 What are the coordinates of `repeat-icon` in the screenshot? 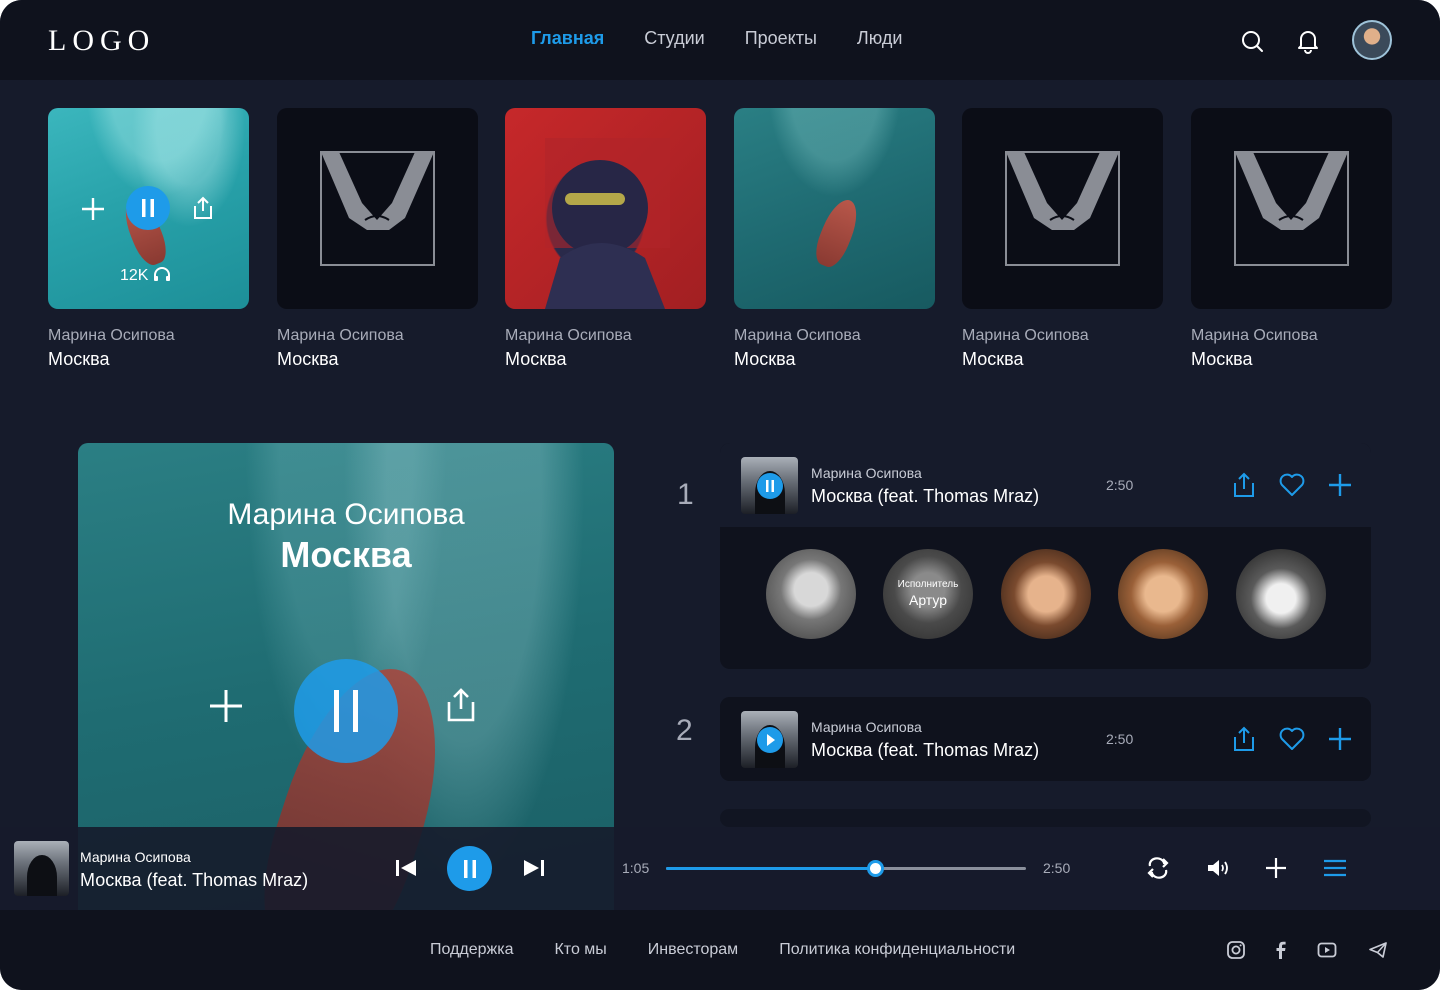 It's located at (1158, 868).